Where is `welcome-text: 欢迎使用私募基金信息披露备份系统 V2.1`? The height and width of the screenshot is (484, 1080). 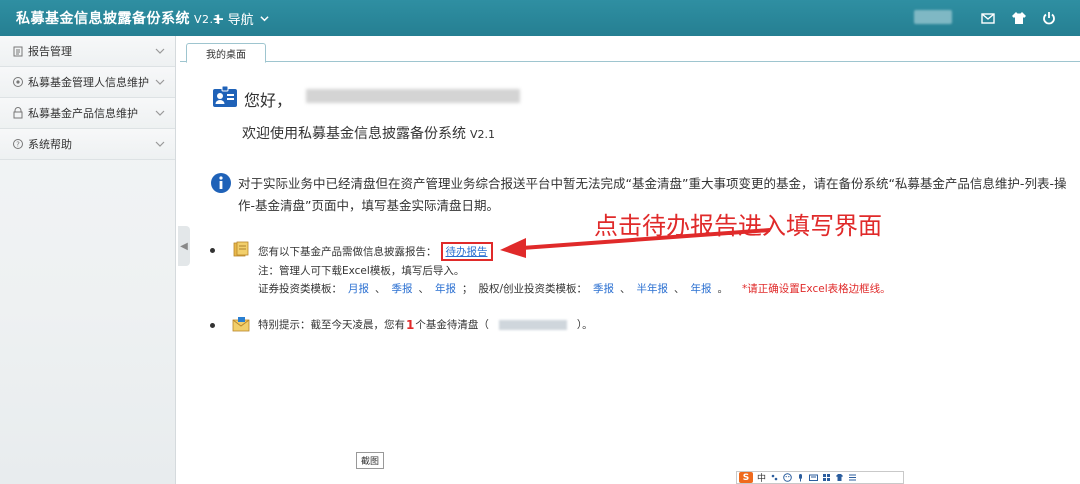
welcome-text: 欢迎使用私募基金信息披露备份系统 V2.1 is located at coordinates (368, 133).